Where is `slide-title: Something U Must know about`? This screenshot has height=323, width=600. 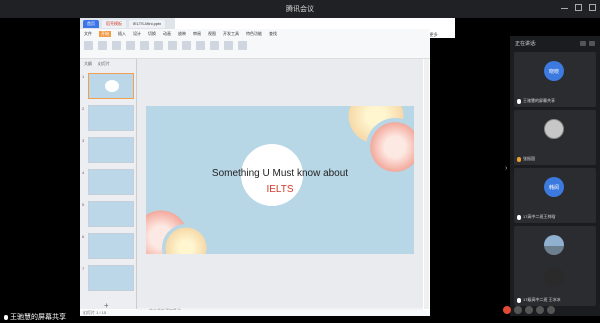
slide-title: Something U Must know about is located at coordinates (280, 173).